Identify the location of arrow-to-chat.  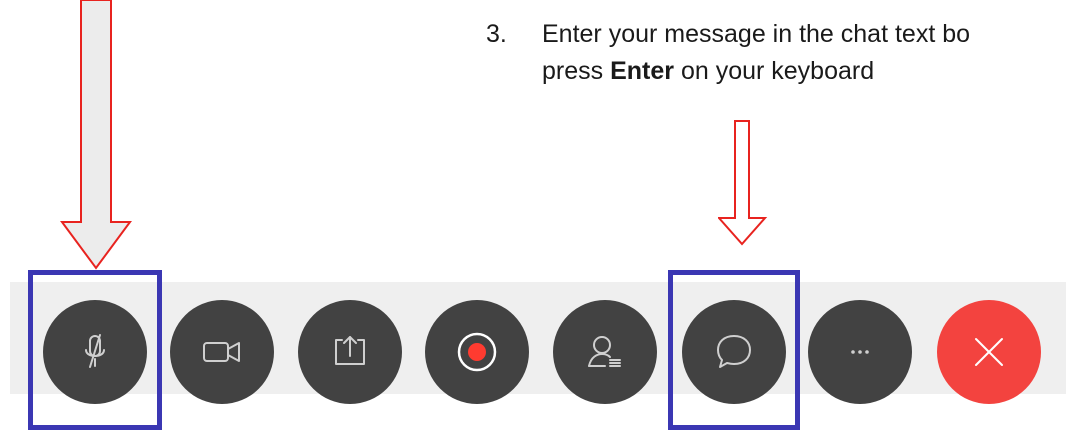
(743, 183).